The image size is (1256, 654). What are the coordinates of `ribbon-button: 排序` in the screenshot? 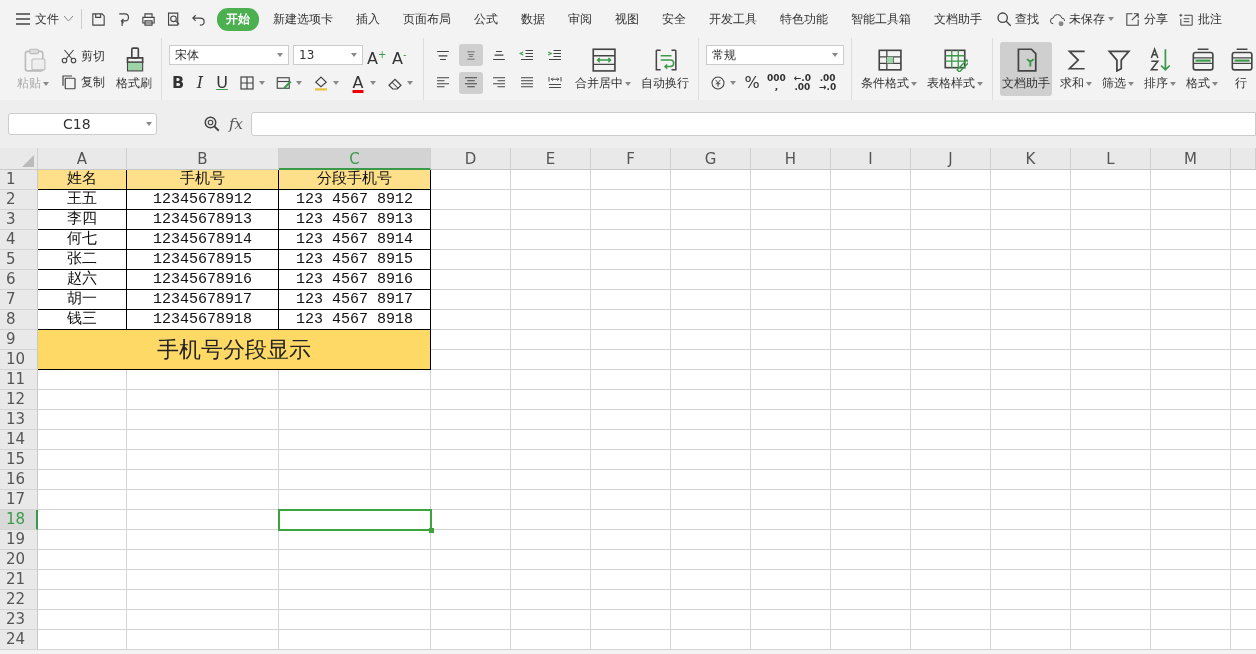 It's located at (1160, 69).